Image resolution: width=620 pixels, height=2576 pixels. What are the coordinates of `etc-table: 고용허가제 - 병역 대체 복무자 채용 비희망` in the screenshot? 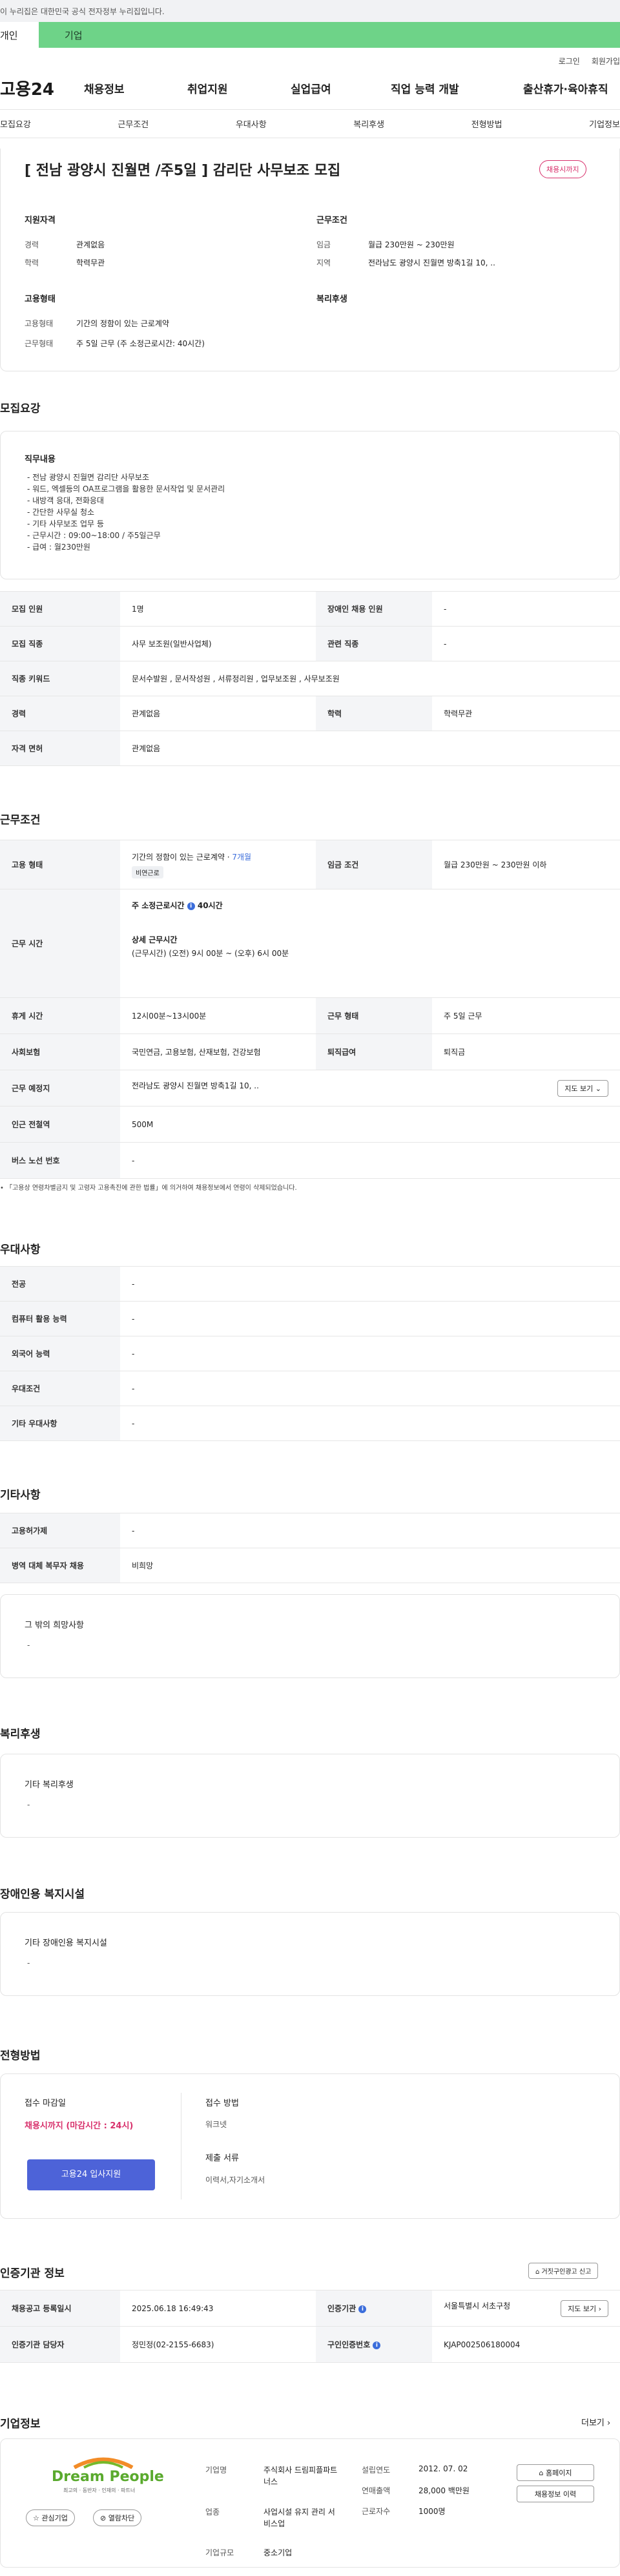 It's located at (310, 1548).